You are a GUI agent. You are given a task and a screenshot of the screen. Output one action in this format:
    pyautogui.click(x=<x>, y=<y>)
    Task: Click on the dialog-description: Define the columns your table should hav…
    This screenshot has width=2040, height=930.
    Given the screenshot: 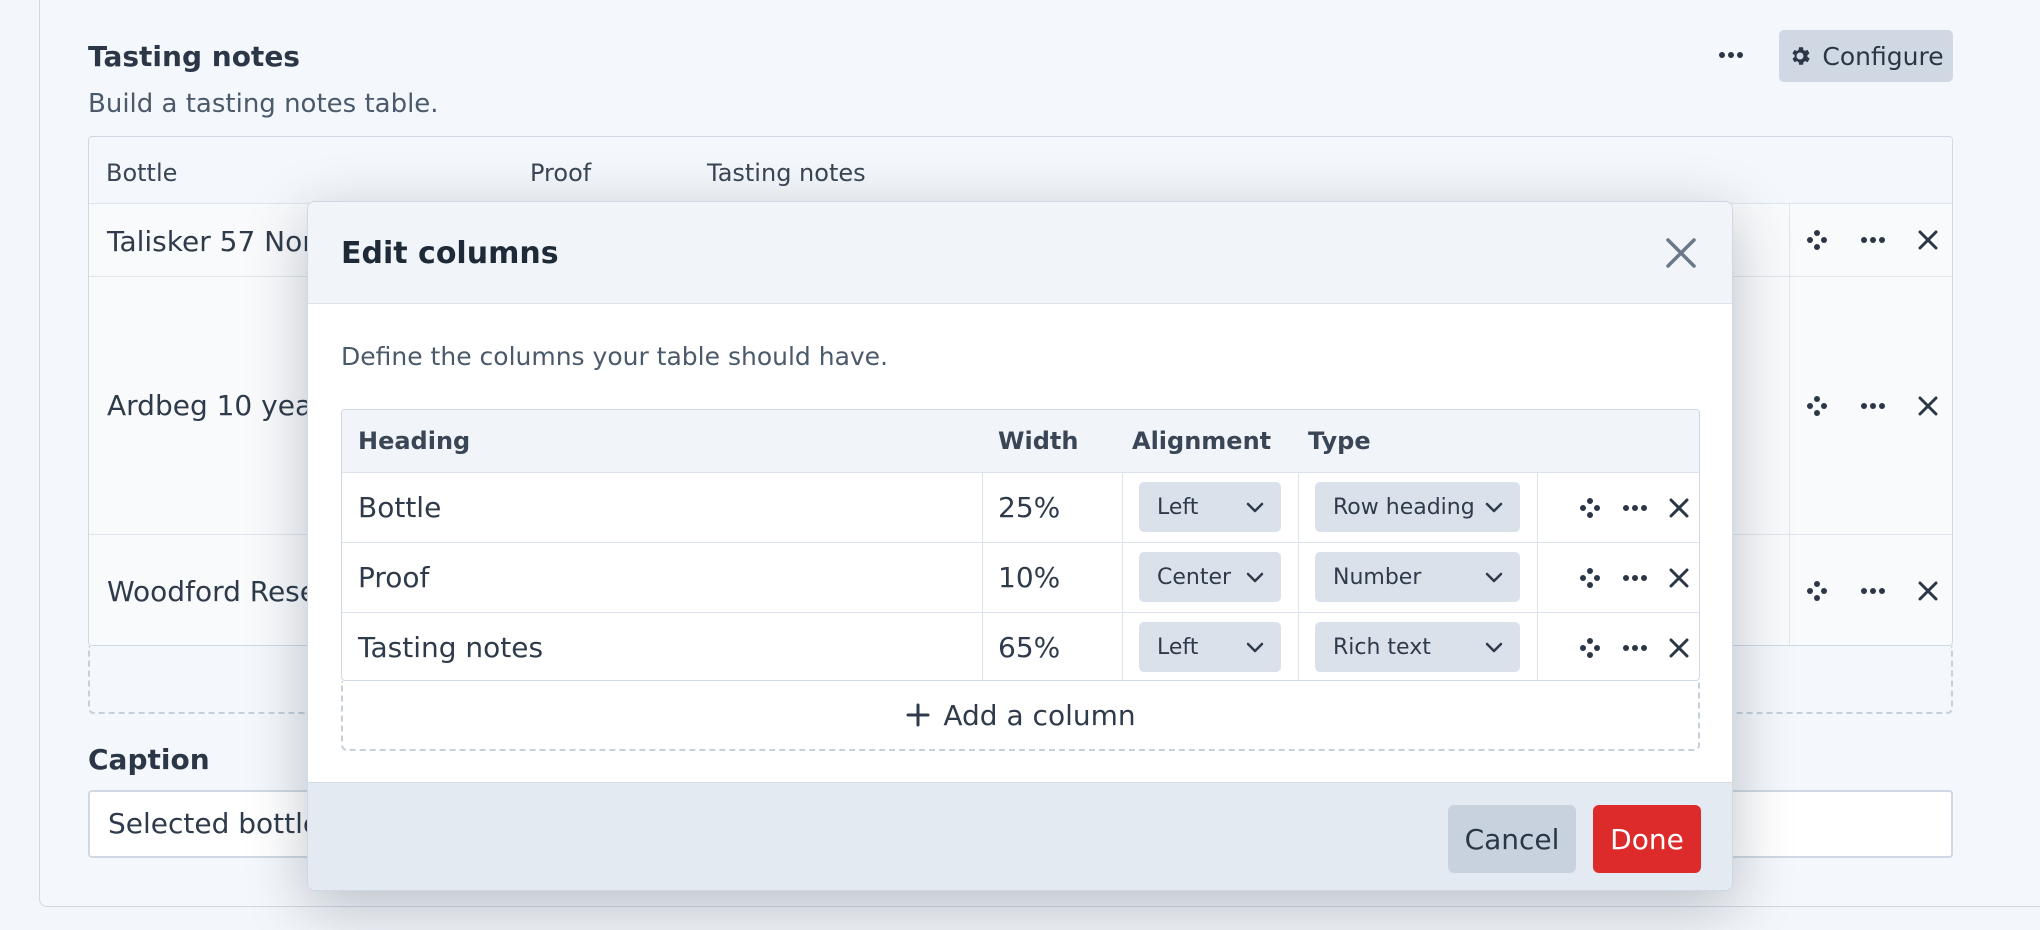 What is the action you would take?
    pyautogui.click(x=615, y=356)
    